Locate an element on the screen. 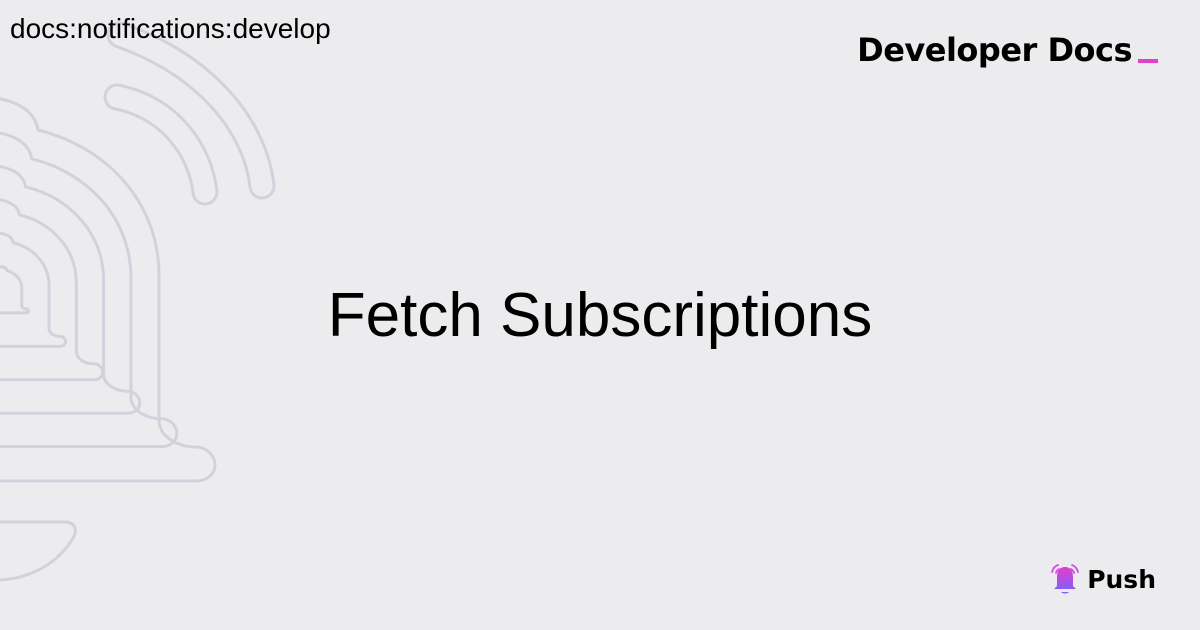 This screenshot has width=1200, height=630. push-logo: Push is located at coordinates (1102, 579).